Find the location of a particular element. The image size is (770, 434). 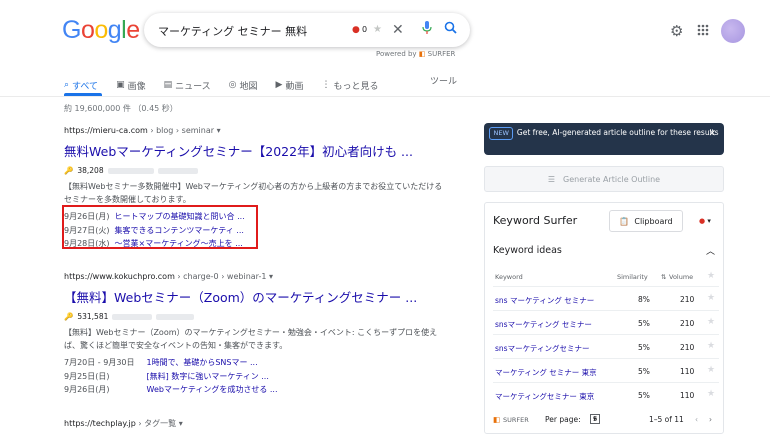

close-icon: ✕ is located at coordinates (712, 134).